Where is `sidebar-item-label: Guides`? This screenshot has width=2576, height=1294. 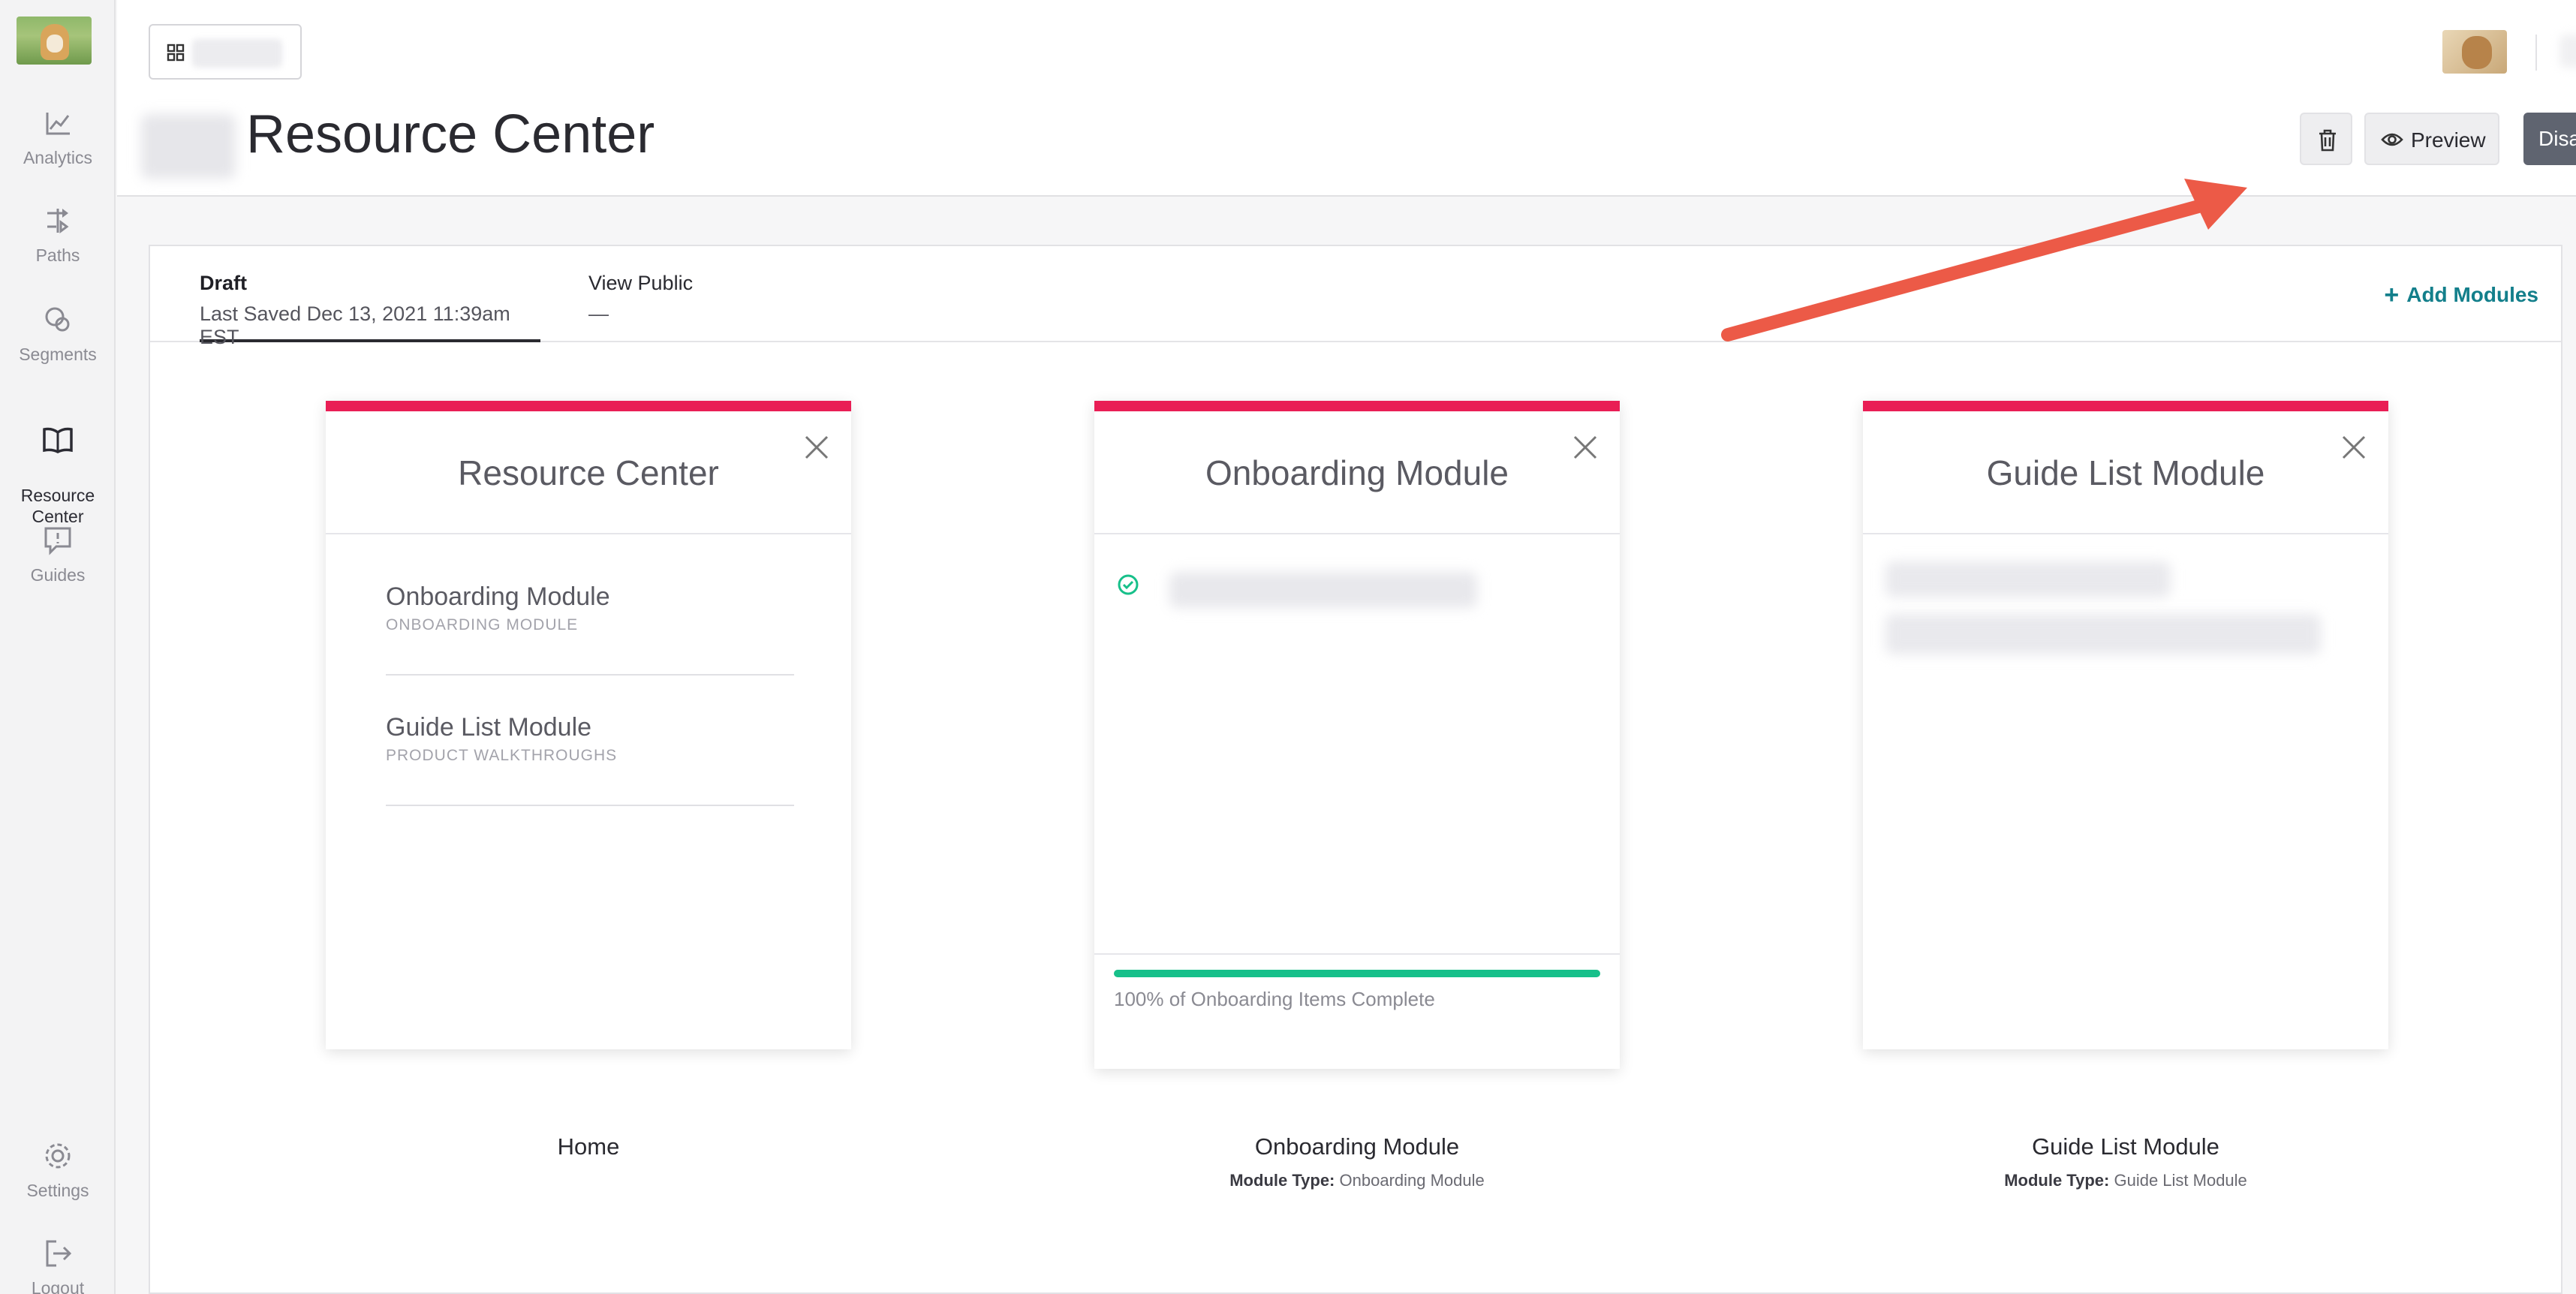
sidebar-item-label: Guides is located at coordinates (58, 575).